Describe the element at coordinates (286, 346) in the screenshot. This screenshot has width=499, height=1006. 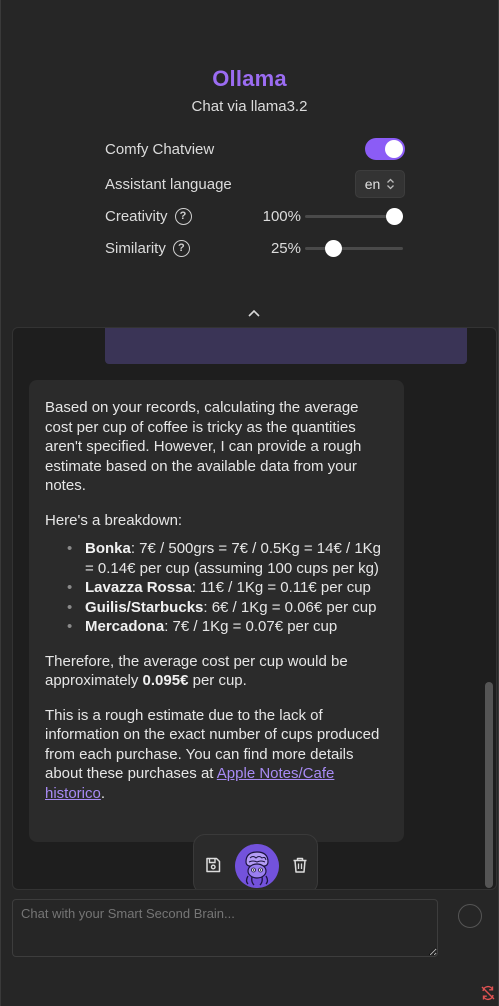
I see `user-message-bubble` at that location.